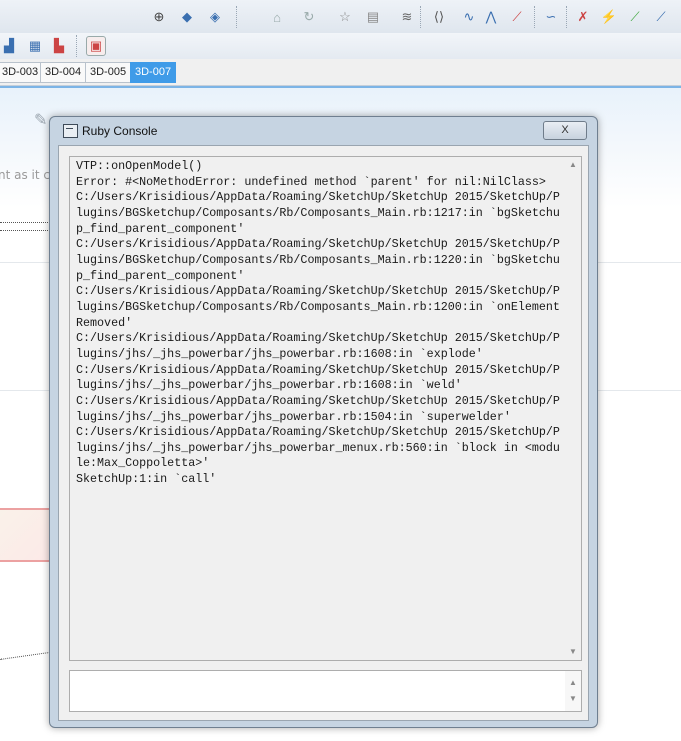 The height and width of the screenshot is (741, 681). What do you see at coordinates (517, 17) in the screenshot?
I see `soften-icon: ⟋` at bounding box center [517, 17].